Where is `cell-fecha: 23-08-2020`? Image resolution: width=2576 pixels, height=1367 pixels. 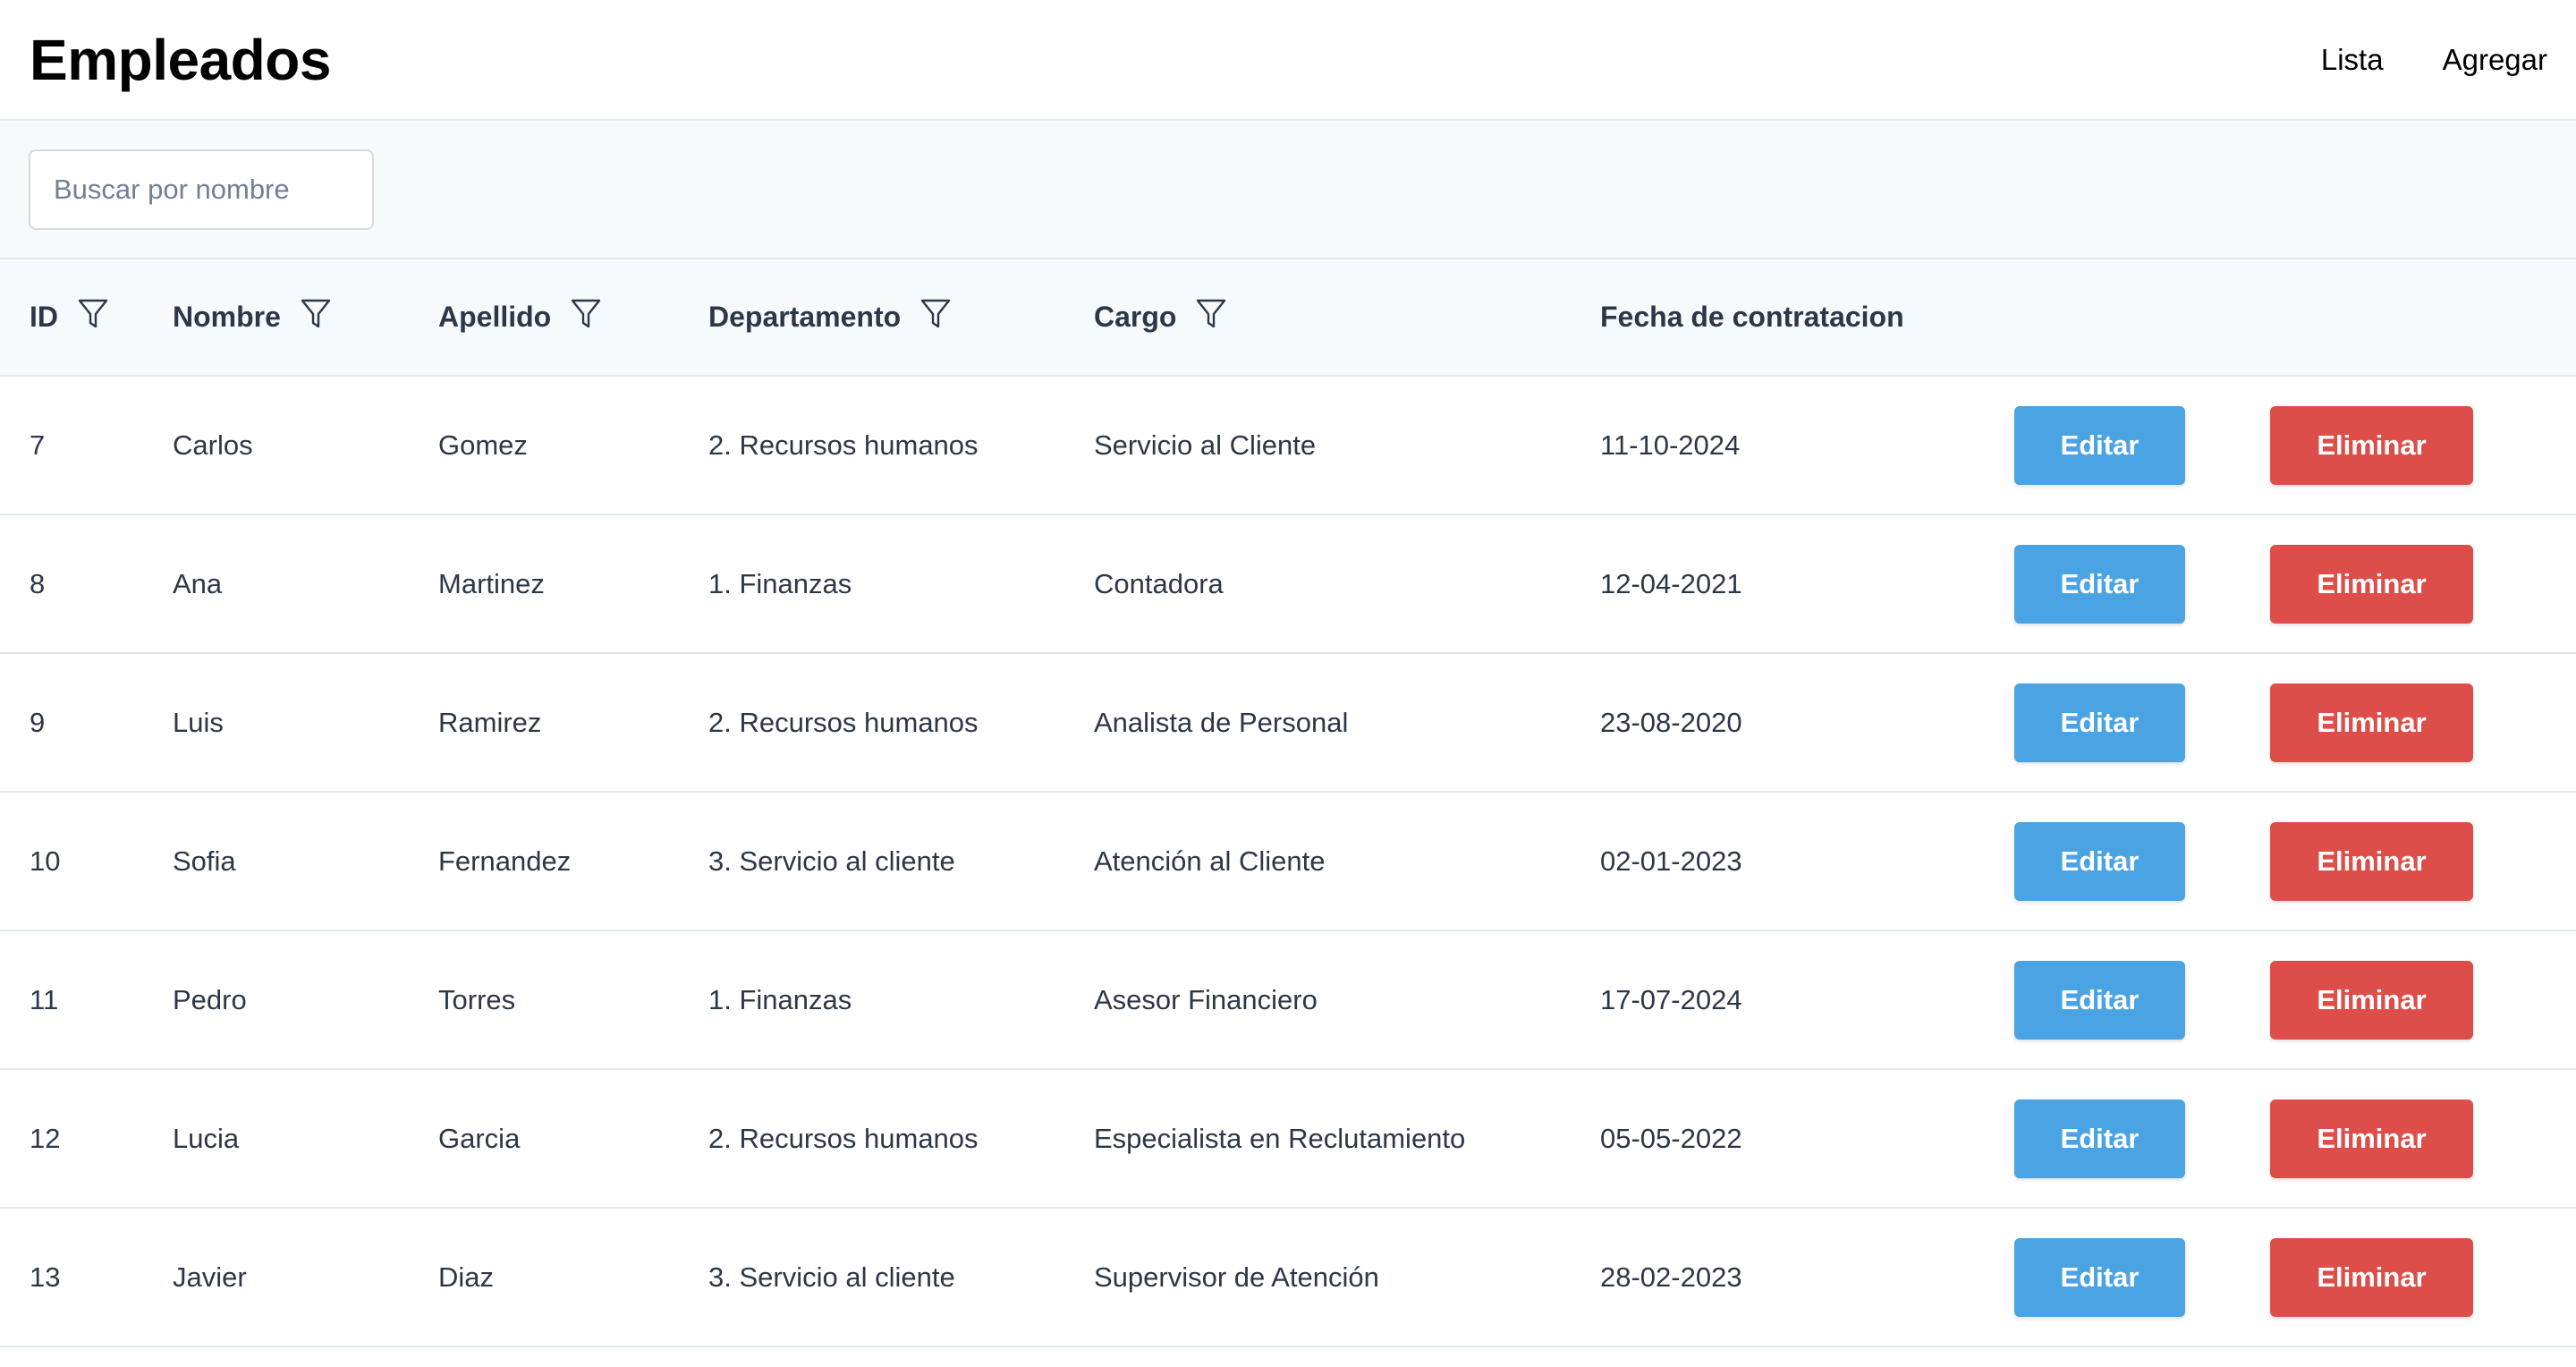
cell-fecha: 23-08-2020 is located at coordinates (1671, 722).